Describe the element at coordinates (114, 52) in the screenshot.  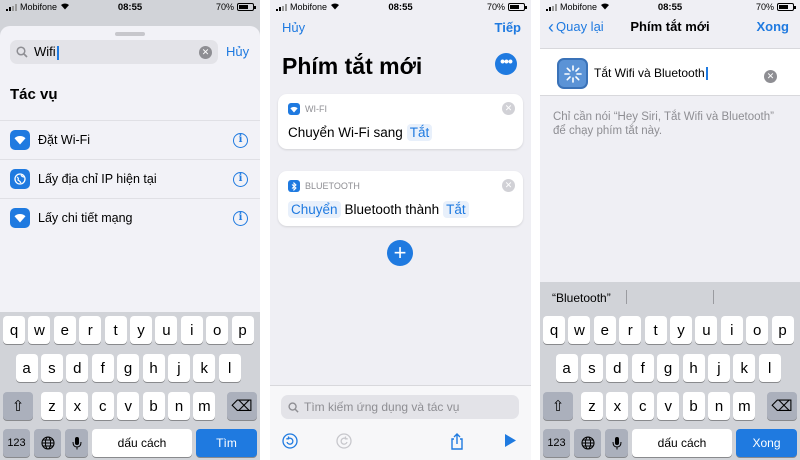
I see `action-search-input: Wifi ✕` at that location.